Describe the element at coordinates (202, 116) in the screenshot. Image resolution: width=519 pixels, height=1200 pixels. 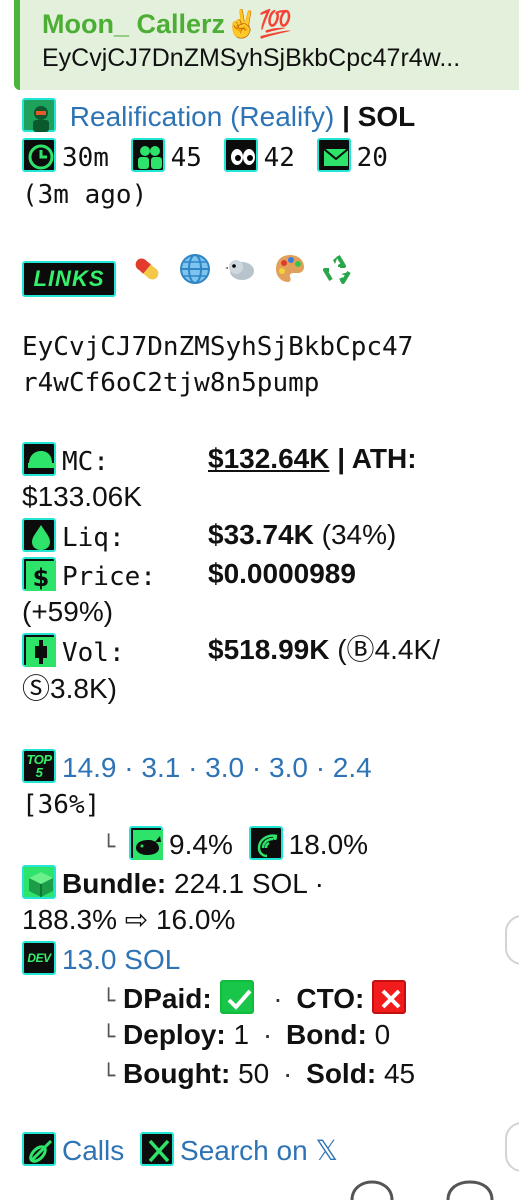
I see `token-name-link: Realification (Realify)` at that location.